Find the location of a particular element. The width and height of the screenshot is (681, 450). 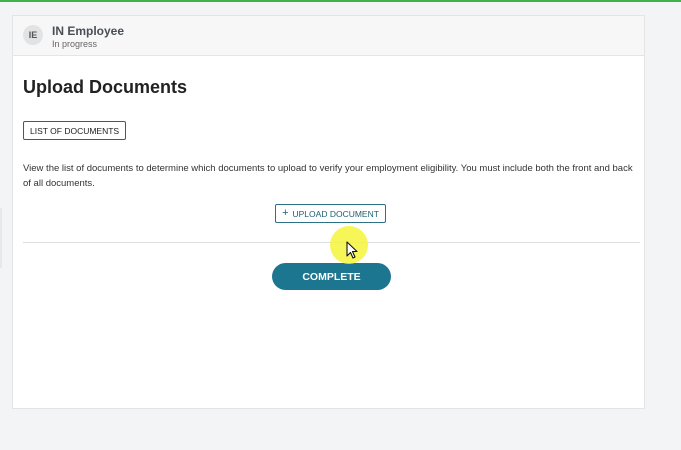

upload-document-label: UPLOAD DOCUMENT is located at coordinates (335, 213).